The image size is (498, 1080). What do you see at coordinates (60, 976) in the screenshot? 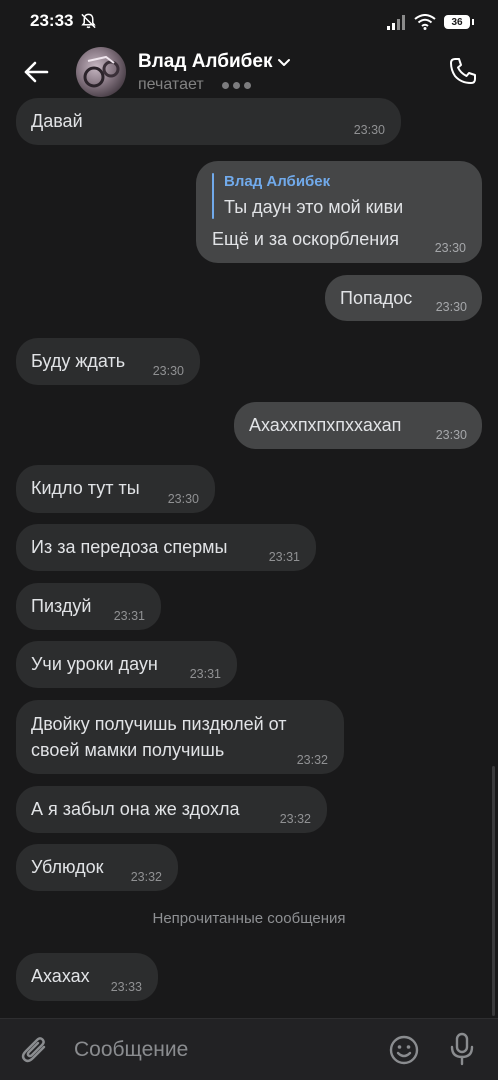
I see `message-text: Ахахах` at bounding box center [60, 976].